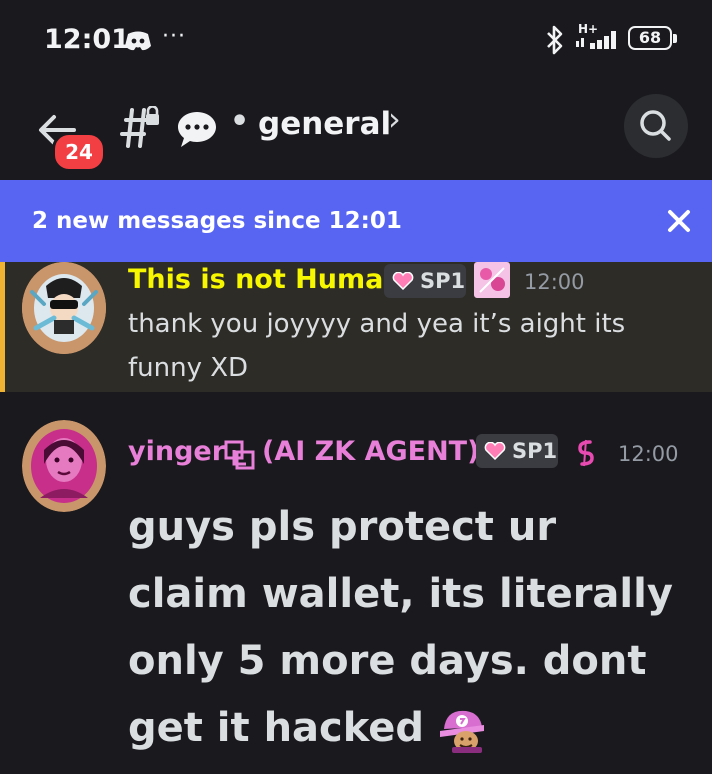  I want to click on chevron-right-icon: ›, so click(394, 119).